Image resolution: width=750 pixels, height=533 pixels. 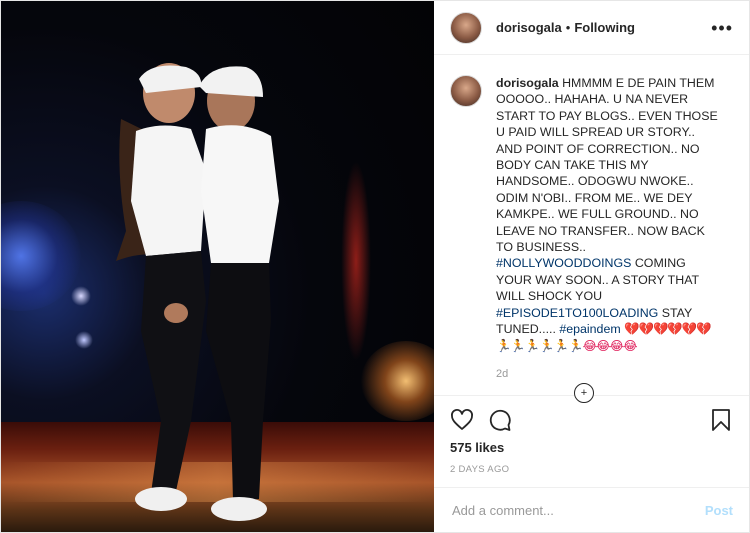 What do you see at coordinates (577, 510) in the screenshot?
I see `comment-input` at bounding box center [577, 510].